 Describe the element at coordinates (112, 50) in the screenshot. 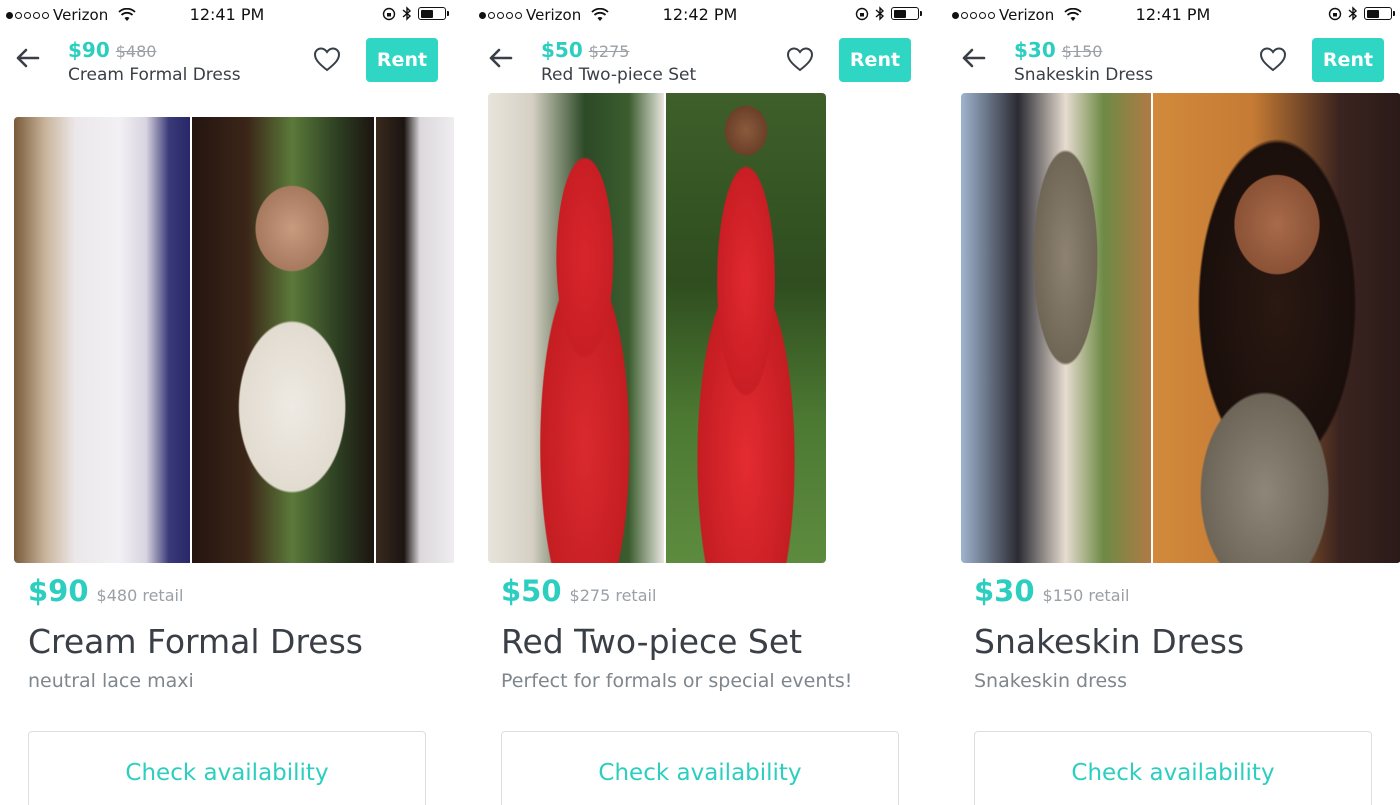

I see `header-prices: $90 $480` at that location.